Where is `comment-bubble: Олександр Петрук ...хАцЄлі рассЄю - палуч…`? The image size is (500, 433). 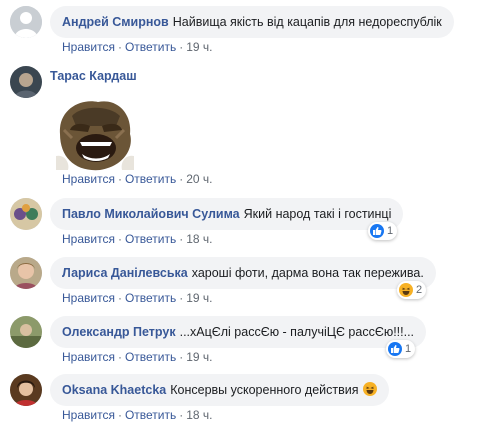
comment-bubble: Олександр Петрук ...хАцЄлі рассЄю - палуч… is located at coordinates (238, 332).